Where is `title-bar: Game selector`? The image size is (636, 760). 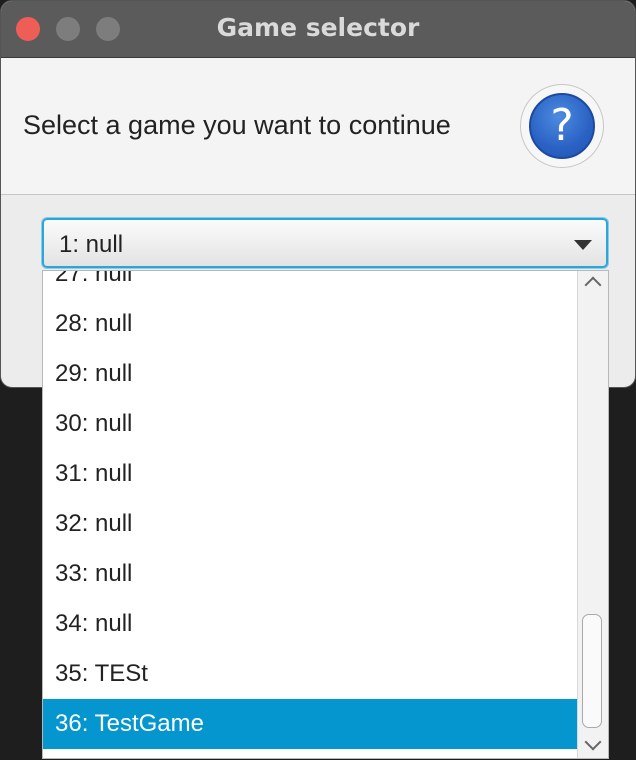 title-bar: Game selector is located at coordinates (318, 29).